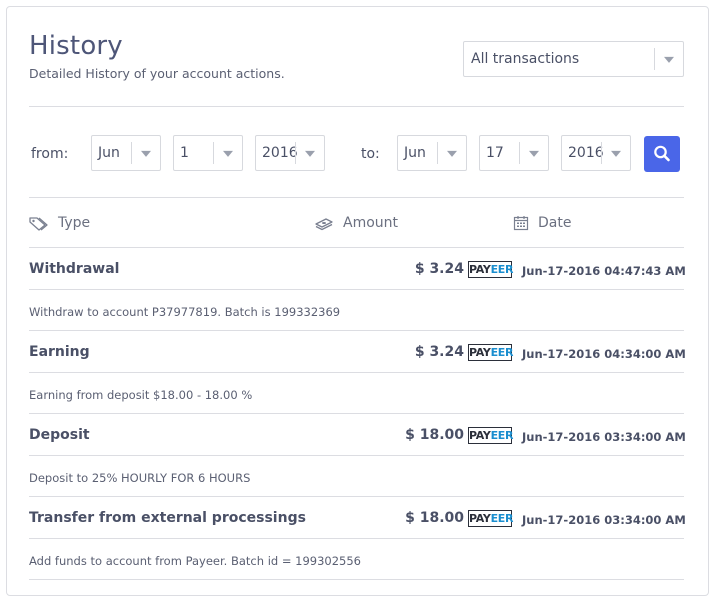 The image size is (714, 596). Describe the element at coordinates (432, 153) in the screenshot. I see `to-month-select: Jun` at that location.